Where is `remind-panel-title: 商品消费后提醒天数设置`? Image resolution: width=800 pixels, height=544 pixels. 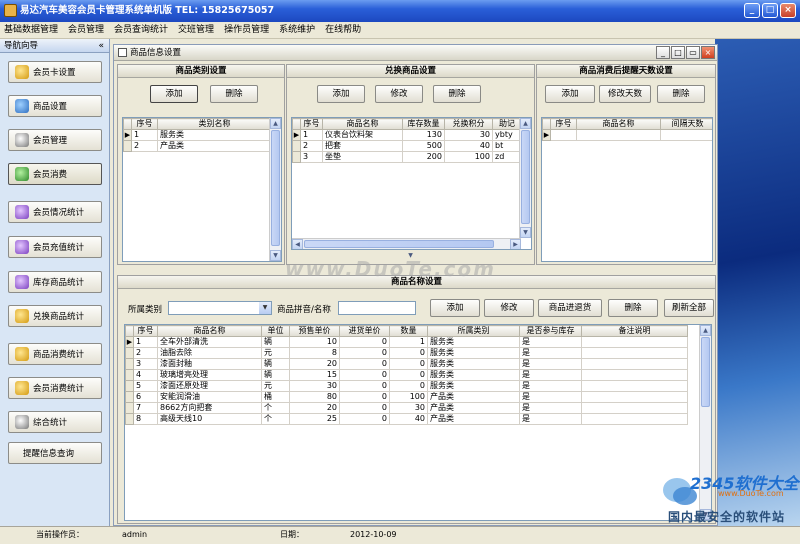 remind-panel-title: 商品消费后提醒天数设置 is located at coordinates (626, 71).